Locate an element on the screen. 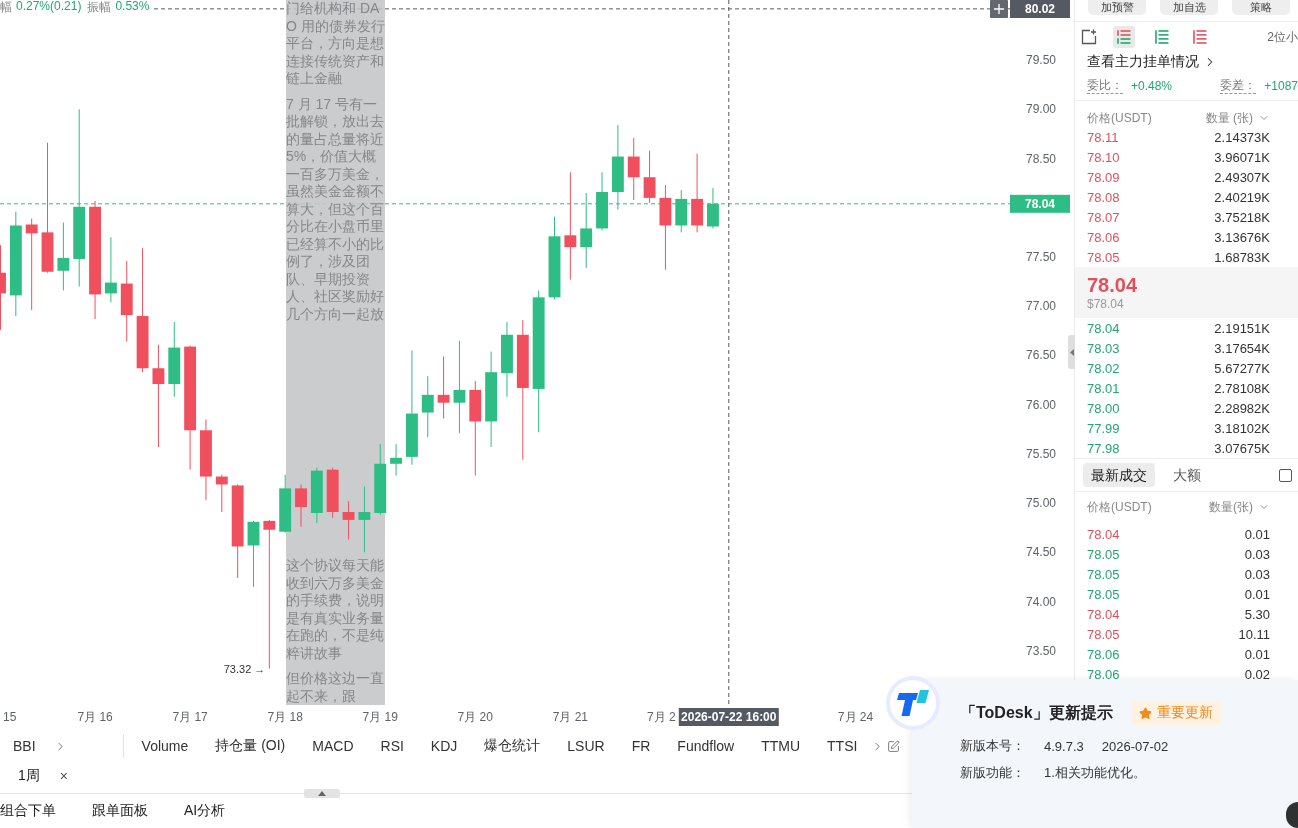 The image size is (1298, 828). price-axis-label: 74.00 is located at coordinates (1041, 601).